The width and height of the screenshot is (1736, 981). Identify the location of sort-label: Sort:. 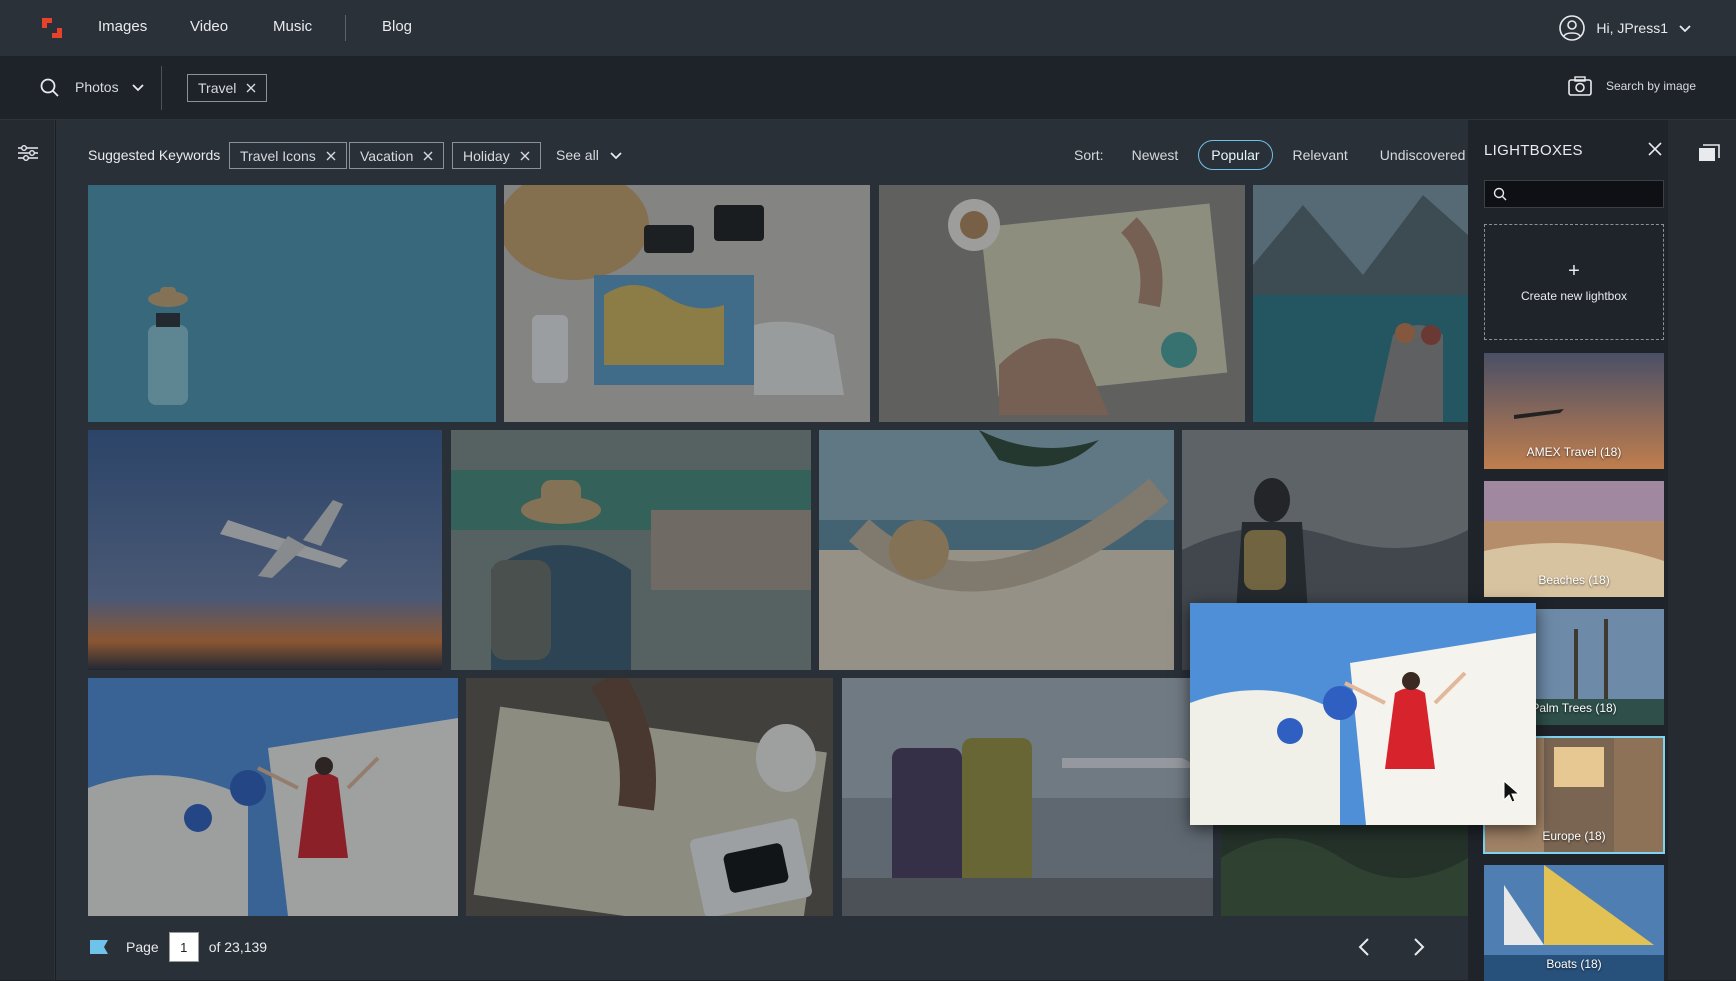
(1089, 155).